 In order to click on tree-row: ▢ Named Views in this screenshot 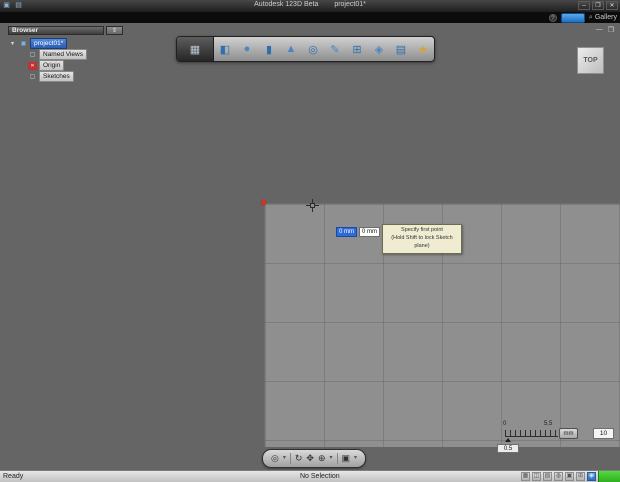, I will do `click(68, 54)`.